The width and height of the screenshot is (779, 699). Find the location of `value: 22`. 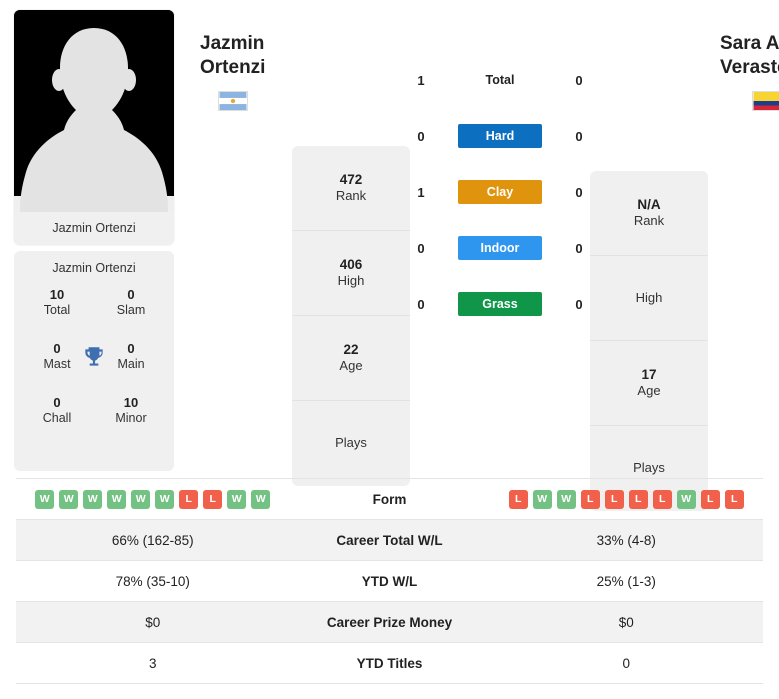

value: 22 is located at coordinates (351, 349).